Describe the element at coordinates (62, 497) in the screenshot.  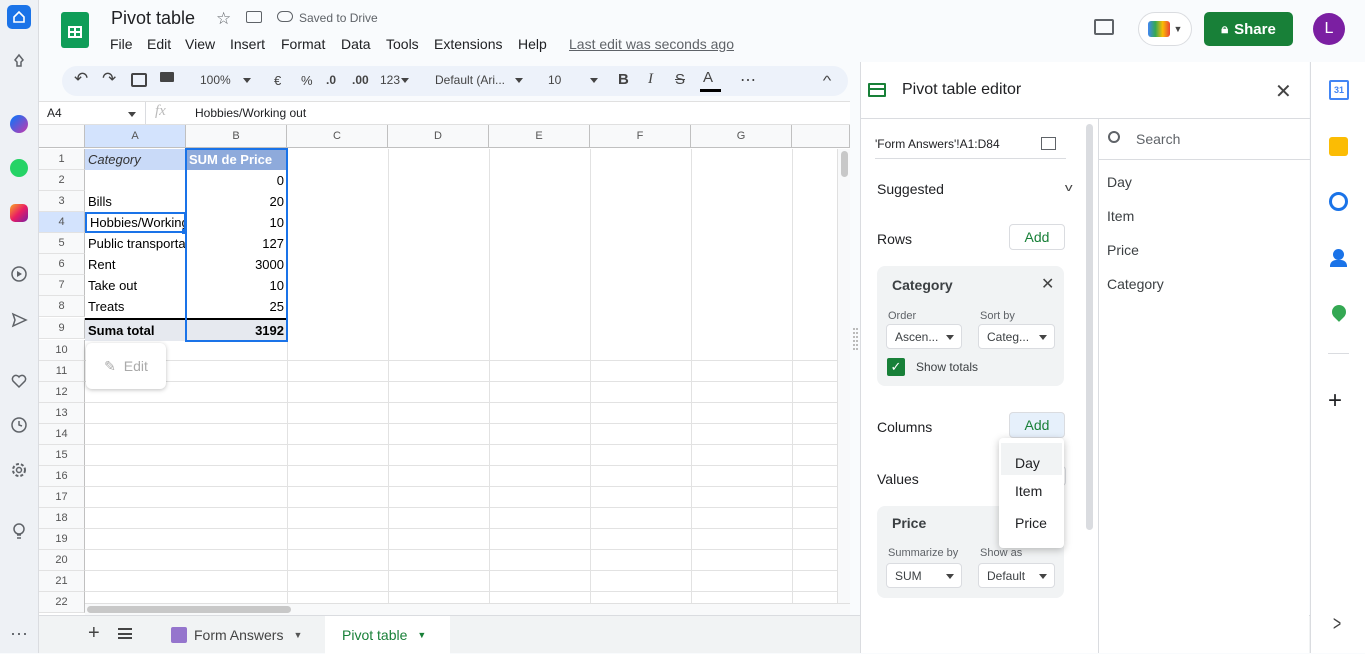
I see `row-header: 17` at that location.